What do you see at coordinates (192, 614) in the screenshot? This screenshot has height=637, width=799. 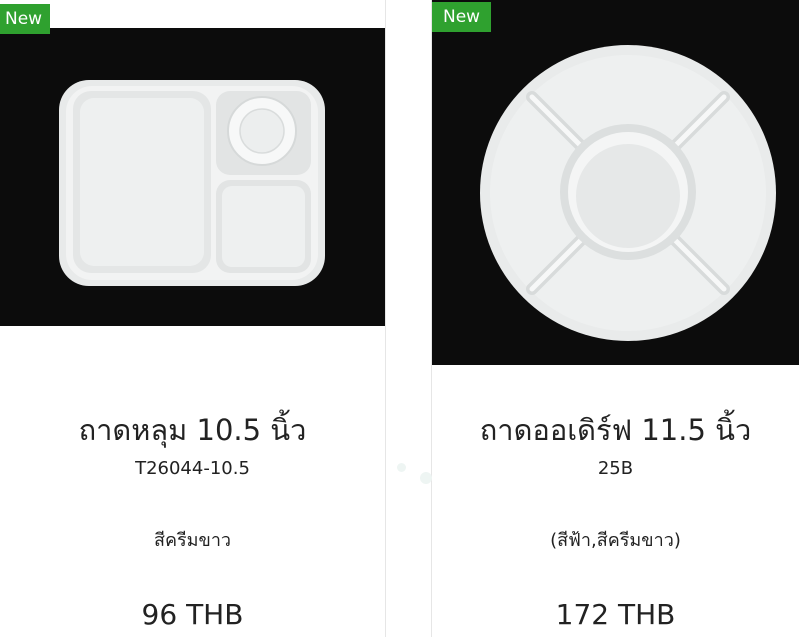 I see `product-price: 96 THB` at bounding box center [192, 614].